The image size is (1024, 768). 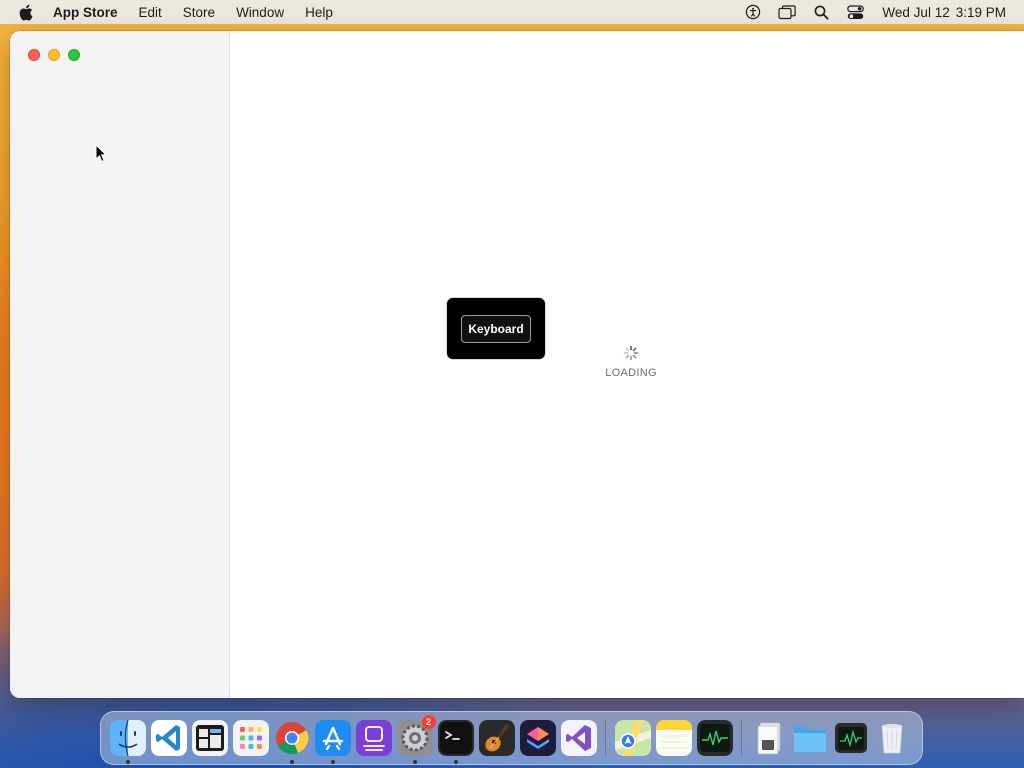 I want to click on document-stack-icon, so click(x=768, y=738).